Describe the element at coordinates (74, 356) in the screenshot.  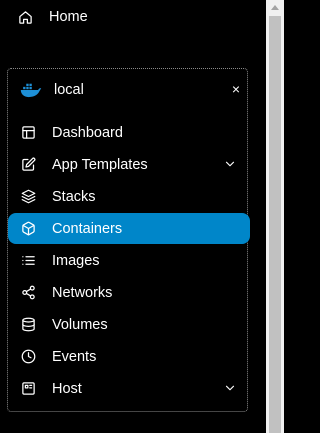
I see `nav-item-label: Events` at that location.